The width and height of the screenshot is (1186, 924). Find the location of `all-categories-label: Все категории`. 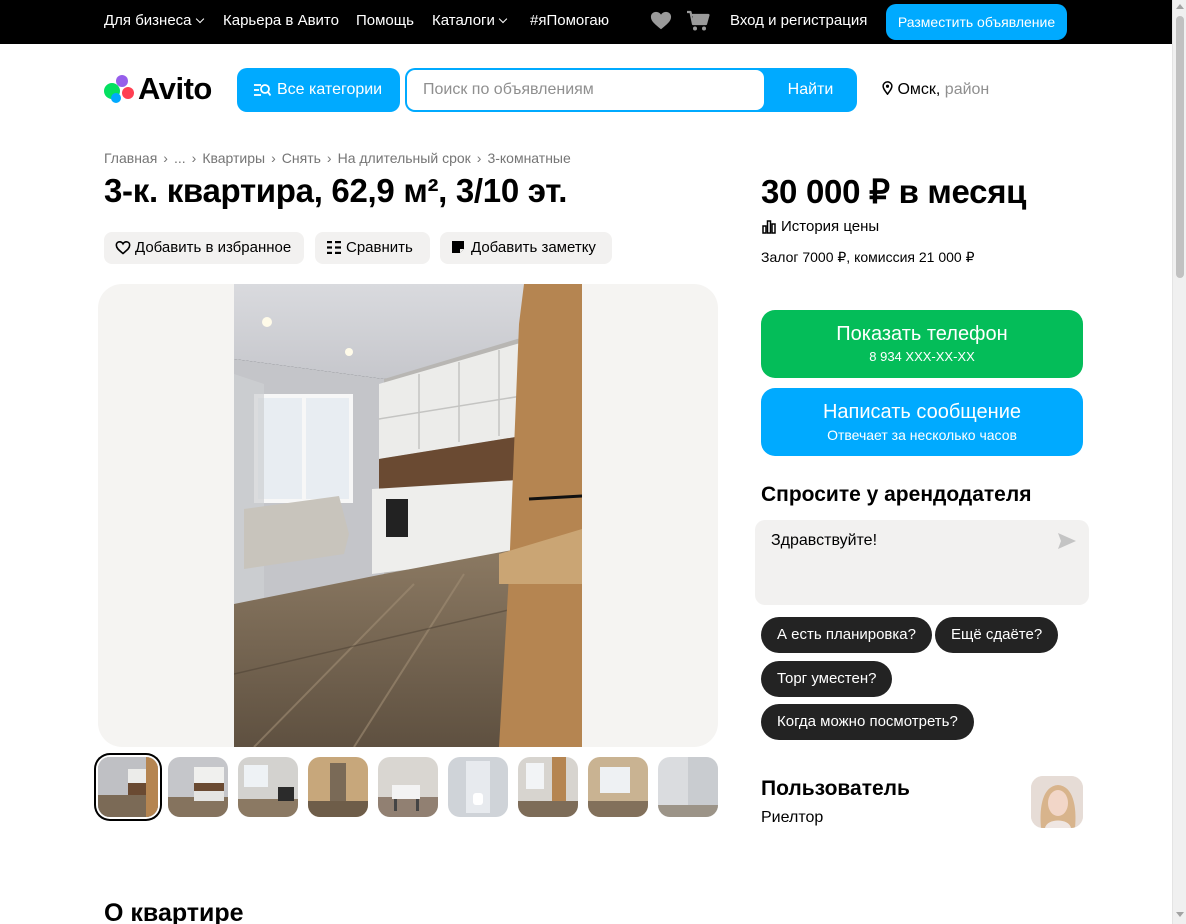

all-categories-label: Все категории is located at coordinates (330, 89).